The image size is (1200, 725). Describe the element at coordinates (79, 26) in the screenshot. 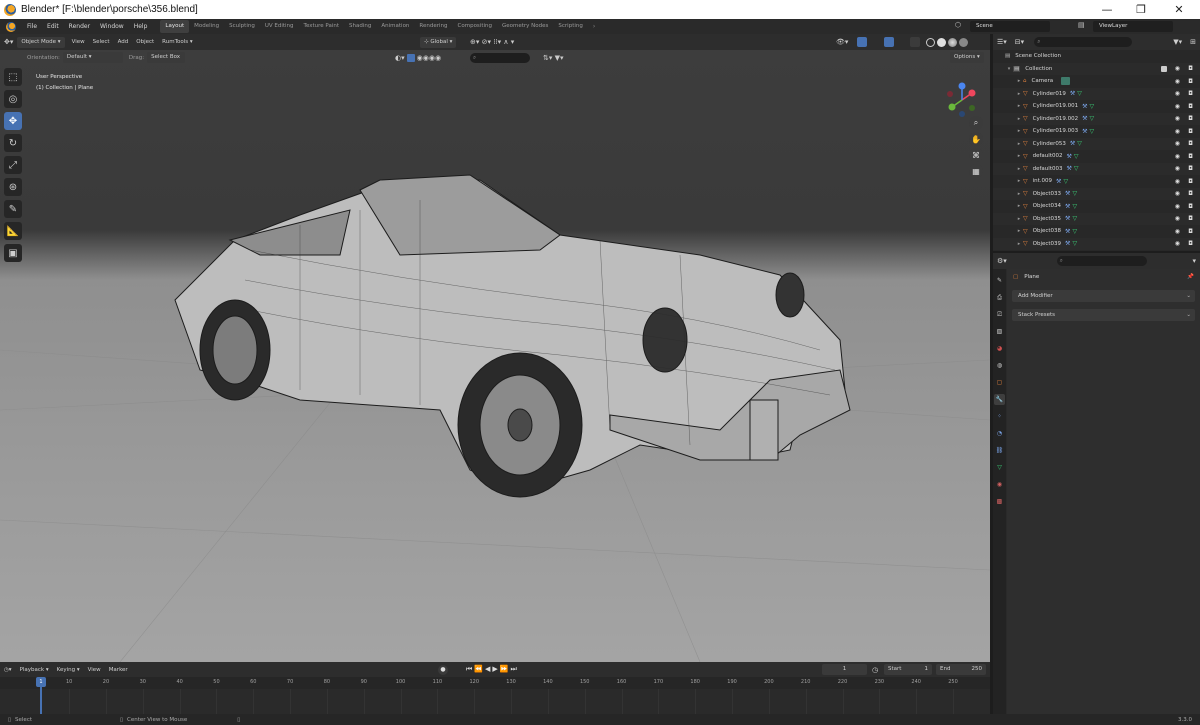

I see `menu-render: Render` at that location.